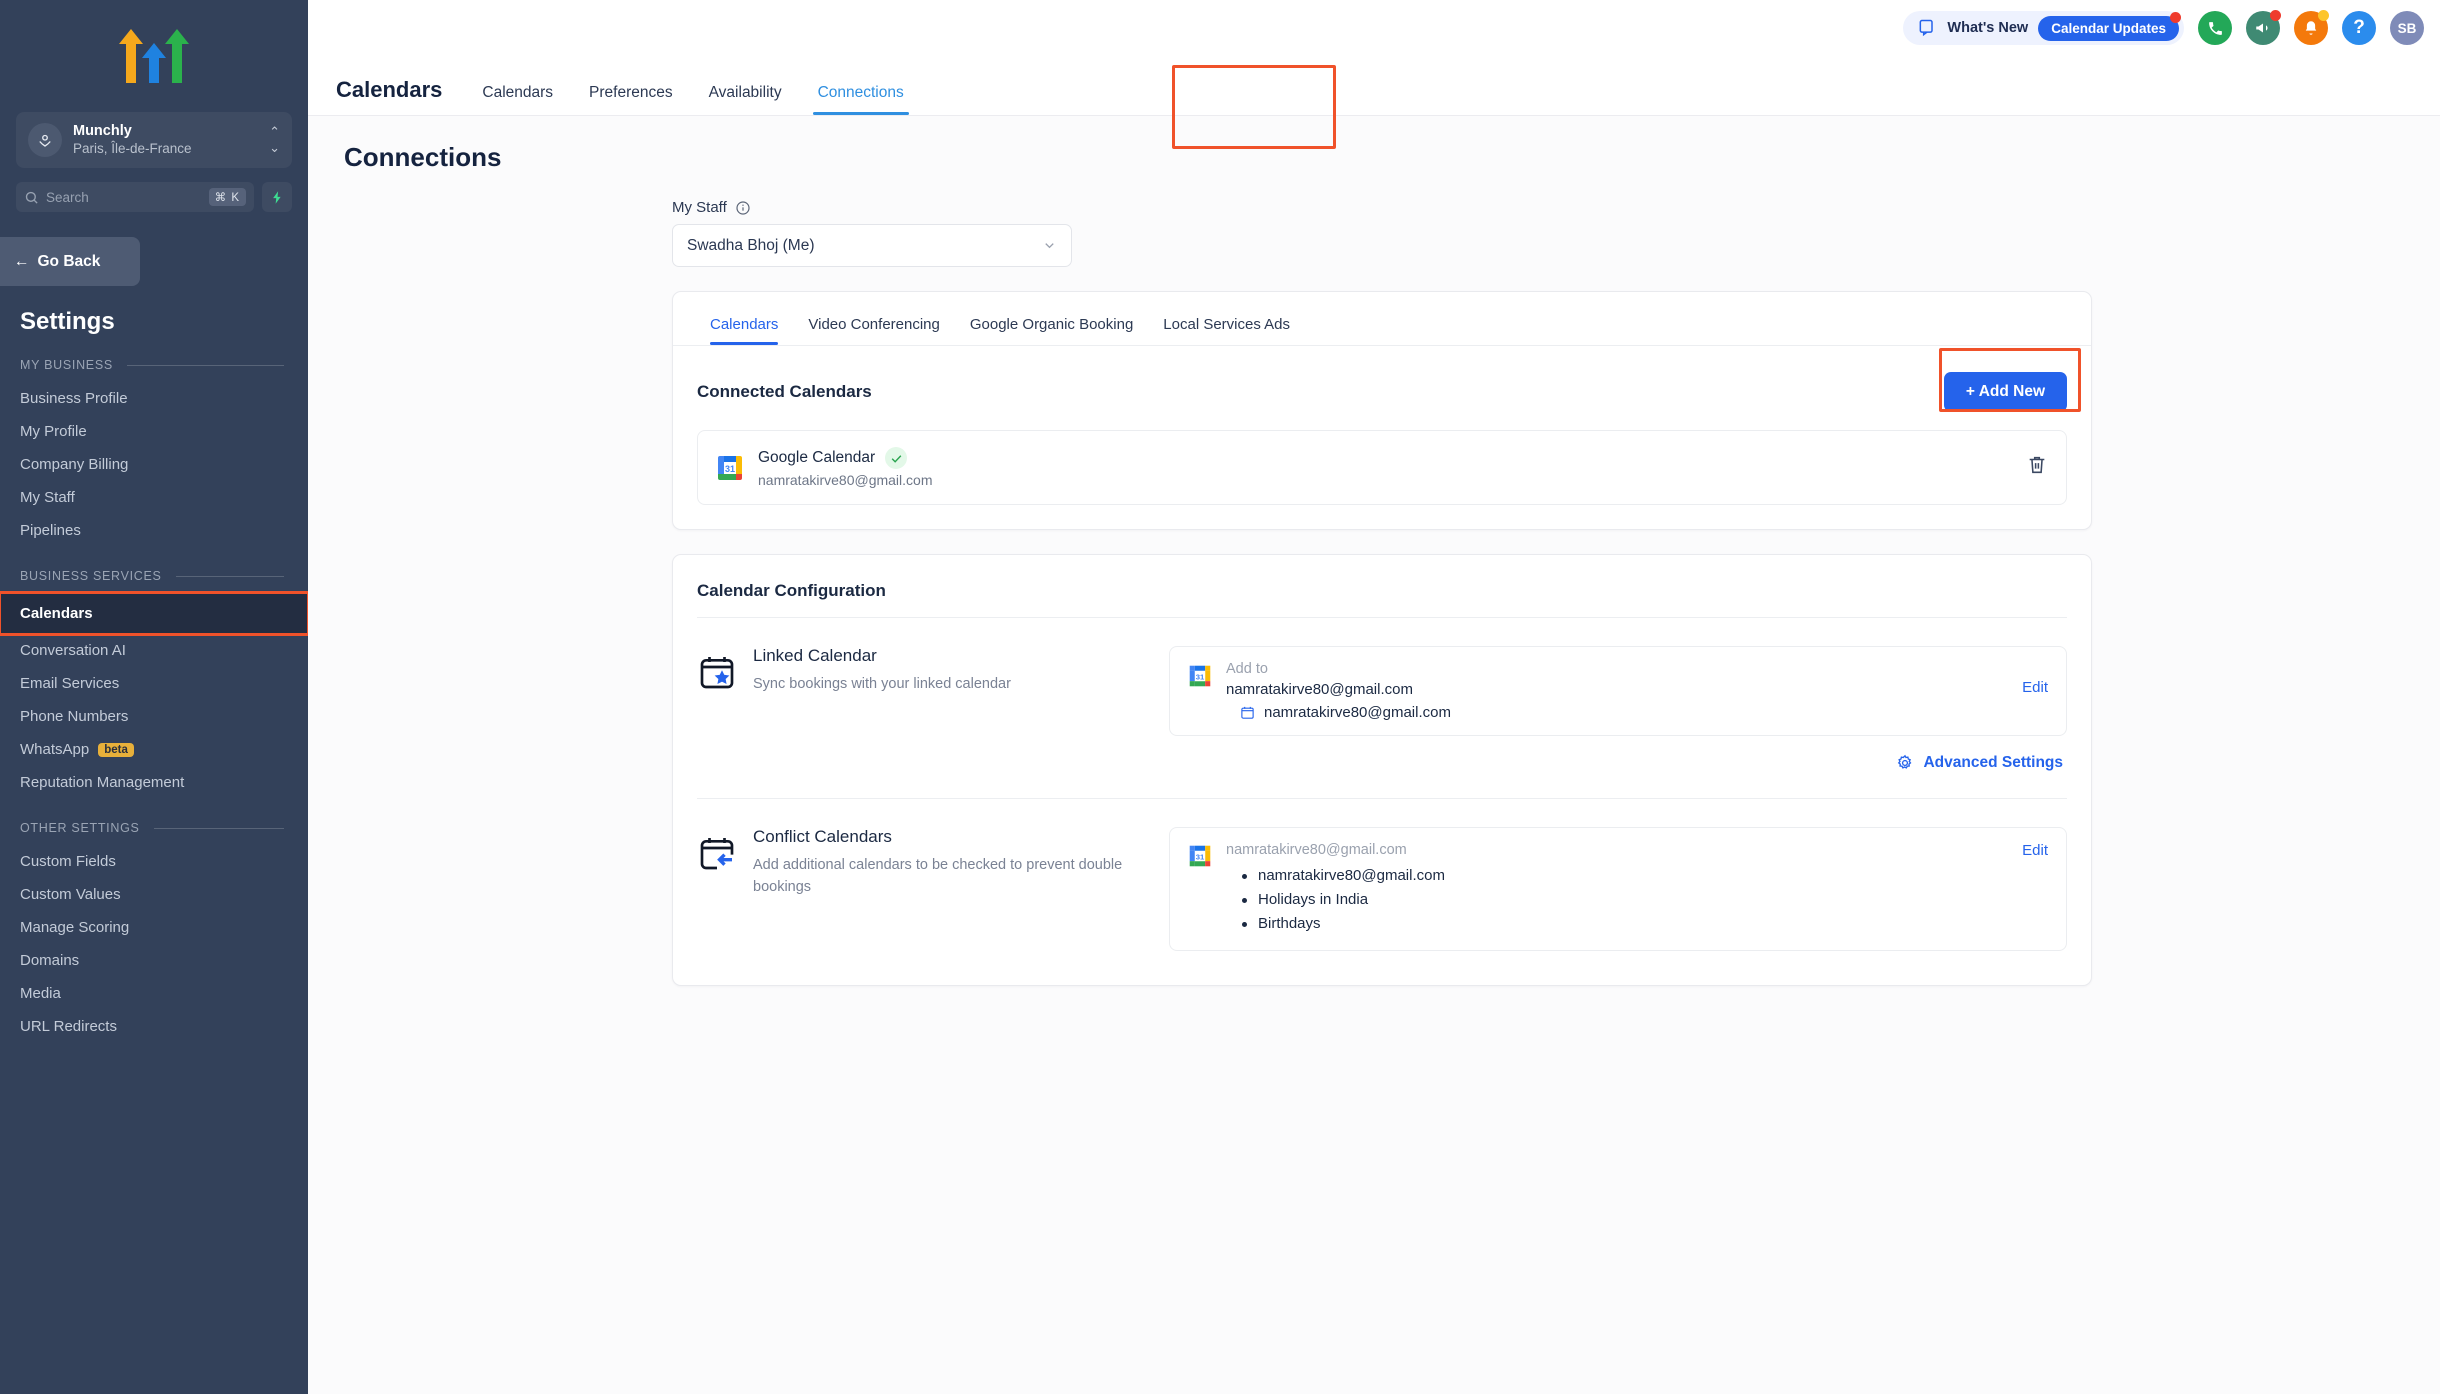 This screenshot has height=1394, width=2440. Describe the element at coordinates (2109, 26) in the screenshot. I see `calendar-updates-pill: Calendar Updates` at that location.